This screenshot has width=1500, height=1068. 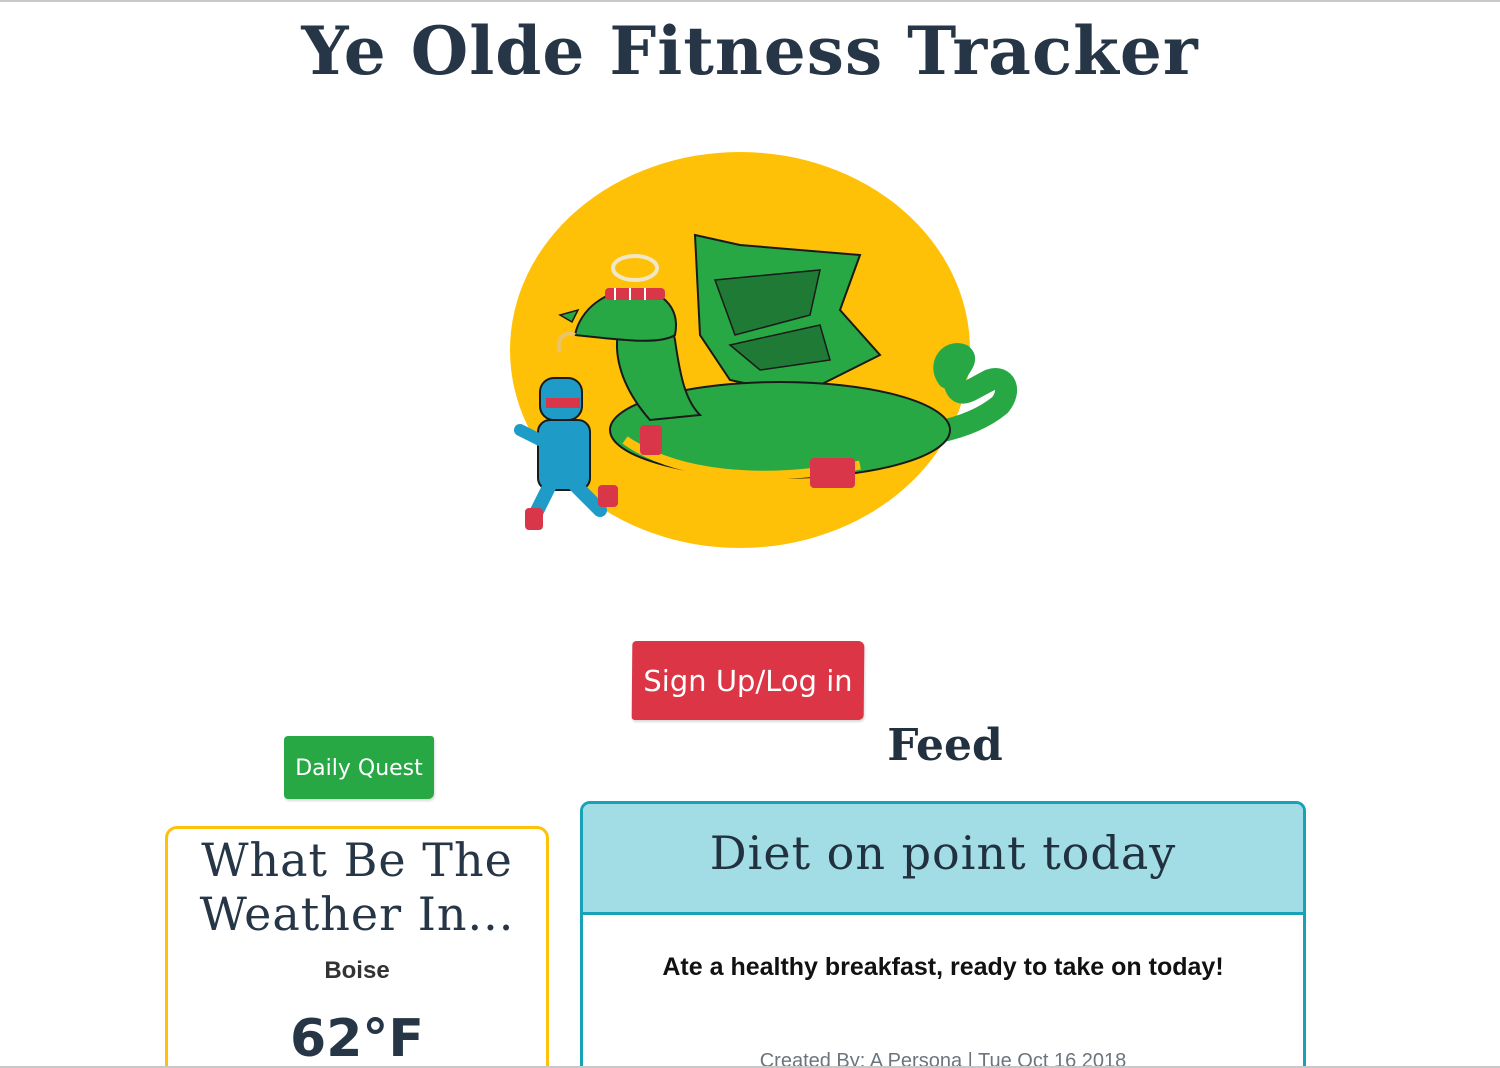 I want to click on daily-quest-button: Daily Quest, so click(x=359, y=767).